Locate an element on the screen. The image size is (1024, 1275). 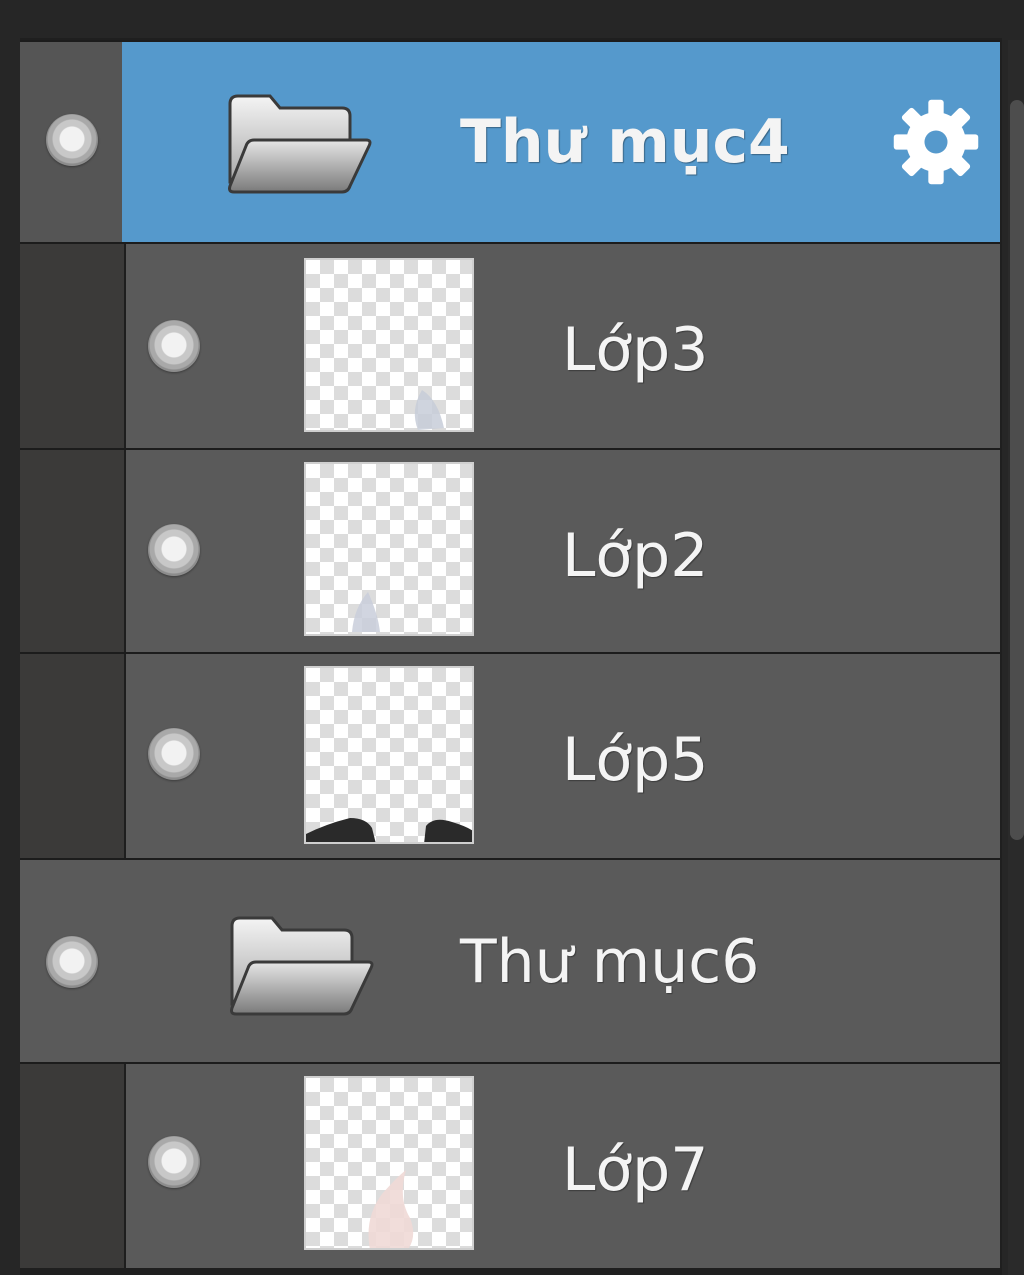
scrollbar-thumb is located at coordinates (1017, 470).